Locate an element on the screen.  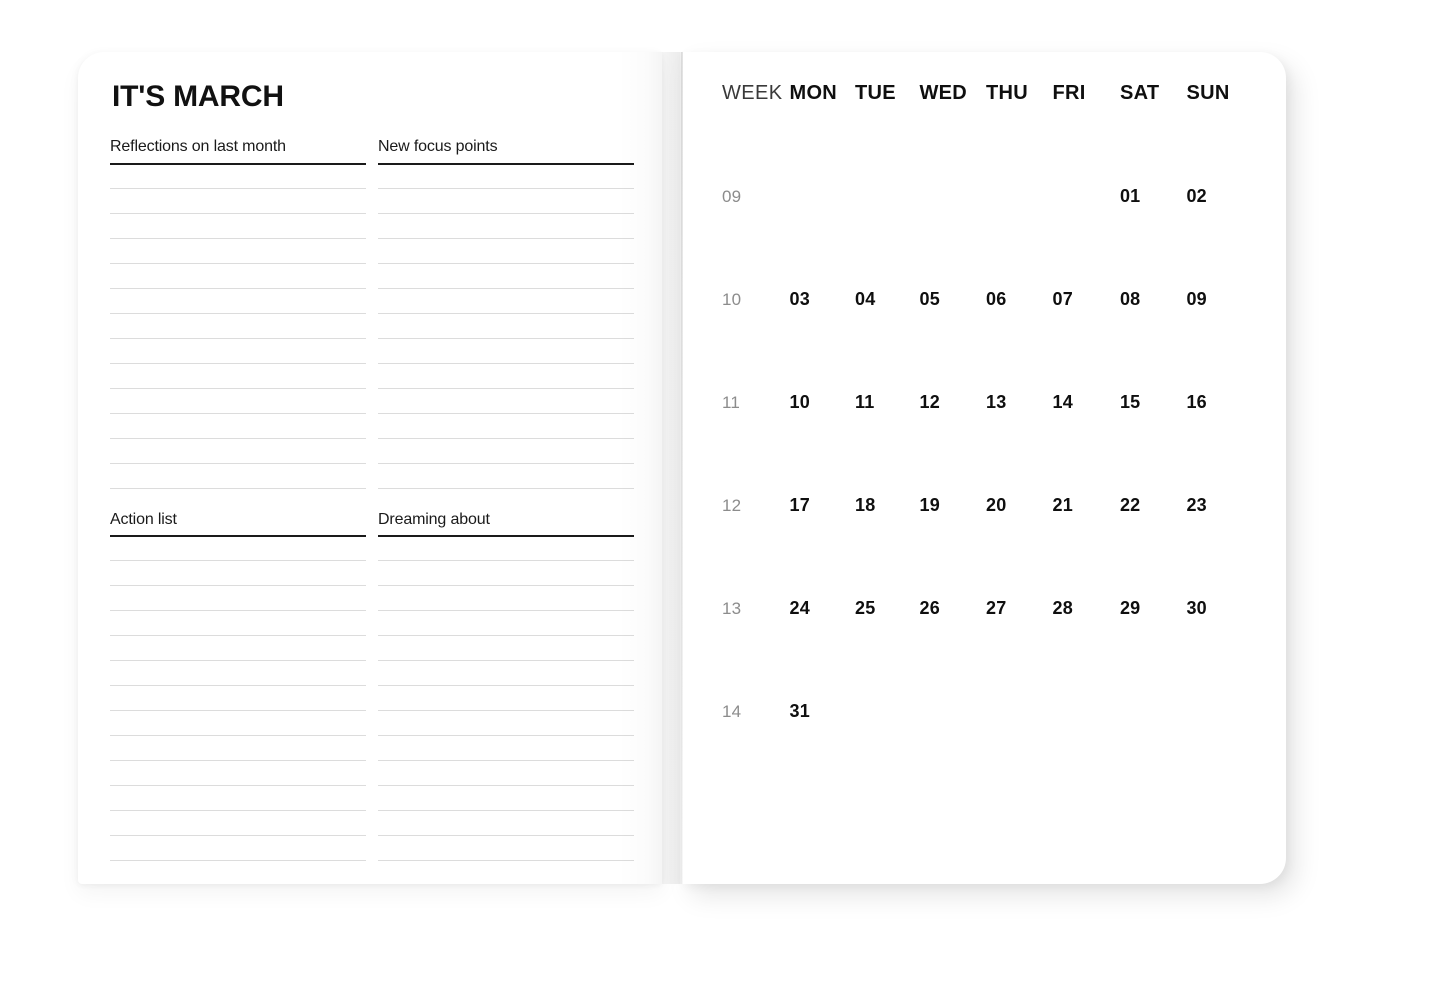
day-cell-wed: 26 is located at coordinates (952, 608).